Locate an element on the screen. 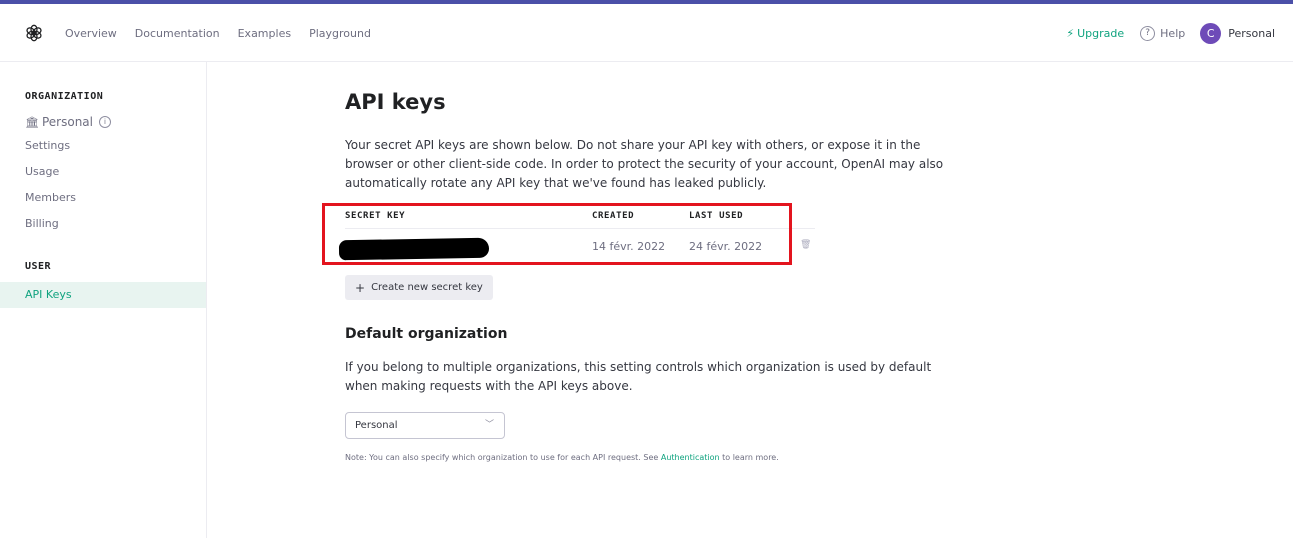 Image resolution: width=1293 pixels, height=538 pixels. note-suffix: to learn more. is located at coordinates (749, 457).